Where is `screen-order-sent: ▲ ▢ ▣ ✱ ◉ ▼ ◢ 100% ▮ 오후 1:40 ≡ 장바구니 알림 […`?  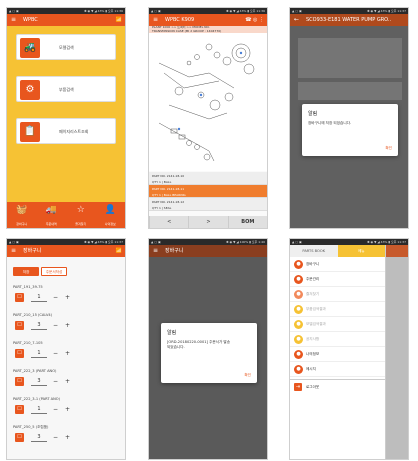
screen-order-sent: ▲ ▢ ▣ ✱ ◉ ▼ ◢ 100% ▮ 오후 1:40 ≡ 장바구니 알림 [… is located at coordinates (208, 349).